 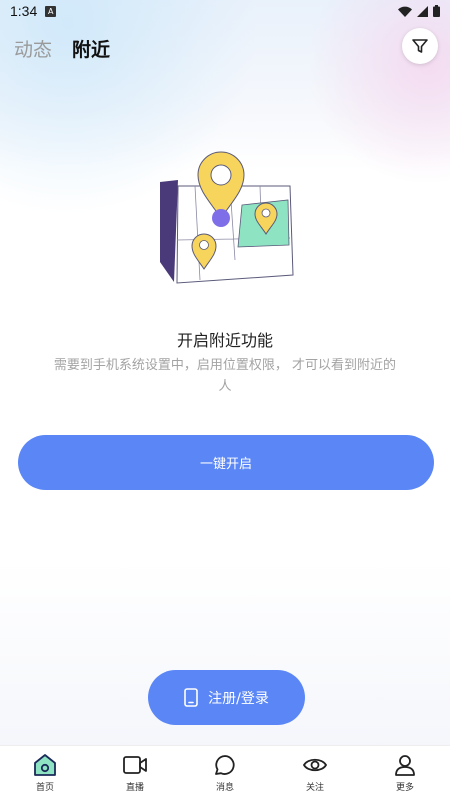 I want to click on register-login-label: 注册/登录, so click(x=238, y=698).